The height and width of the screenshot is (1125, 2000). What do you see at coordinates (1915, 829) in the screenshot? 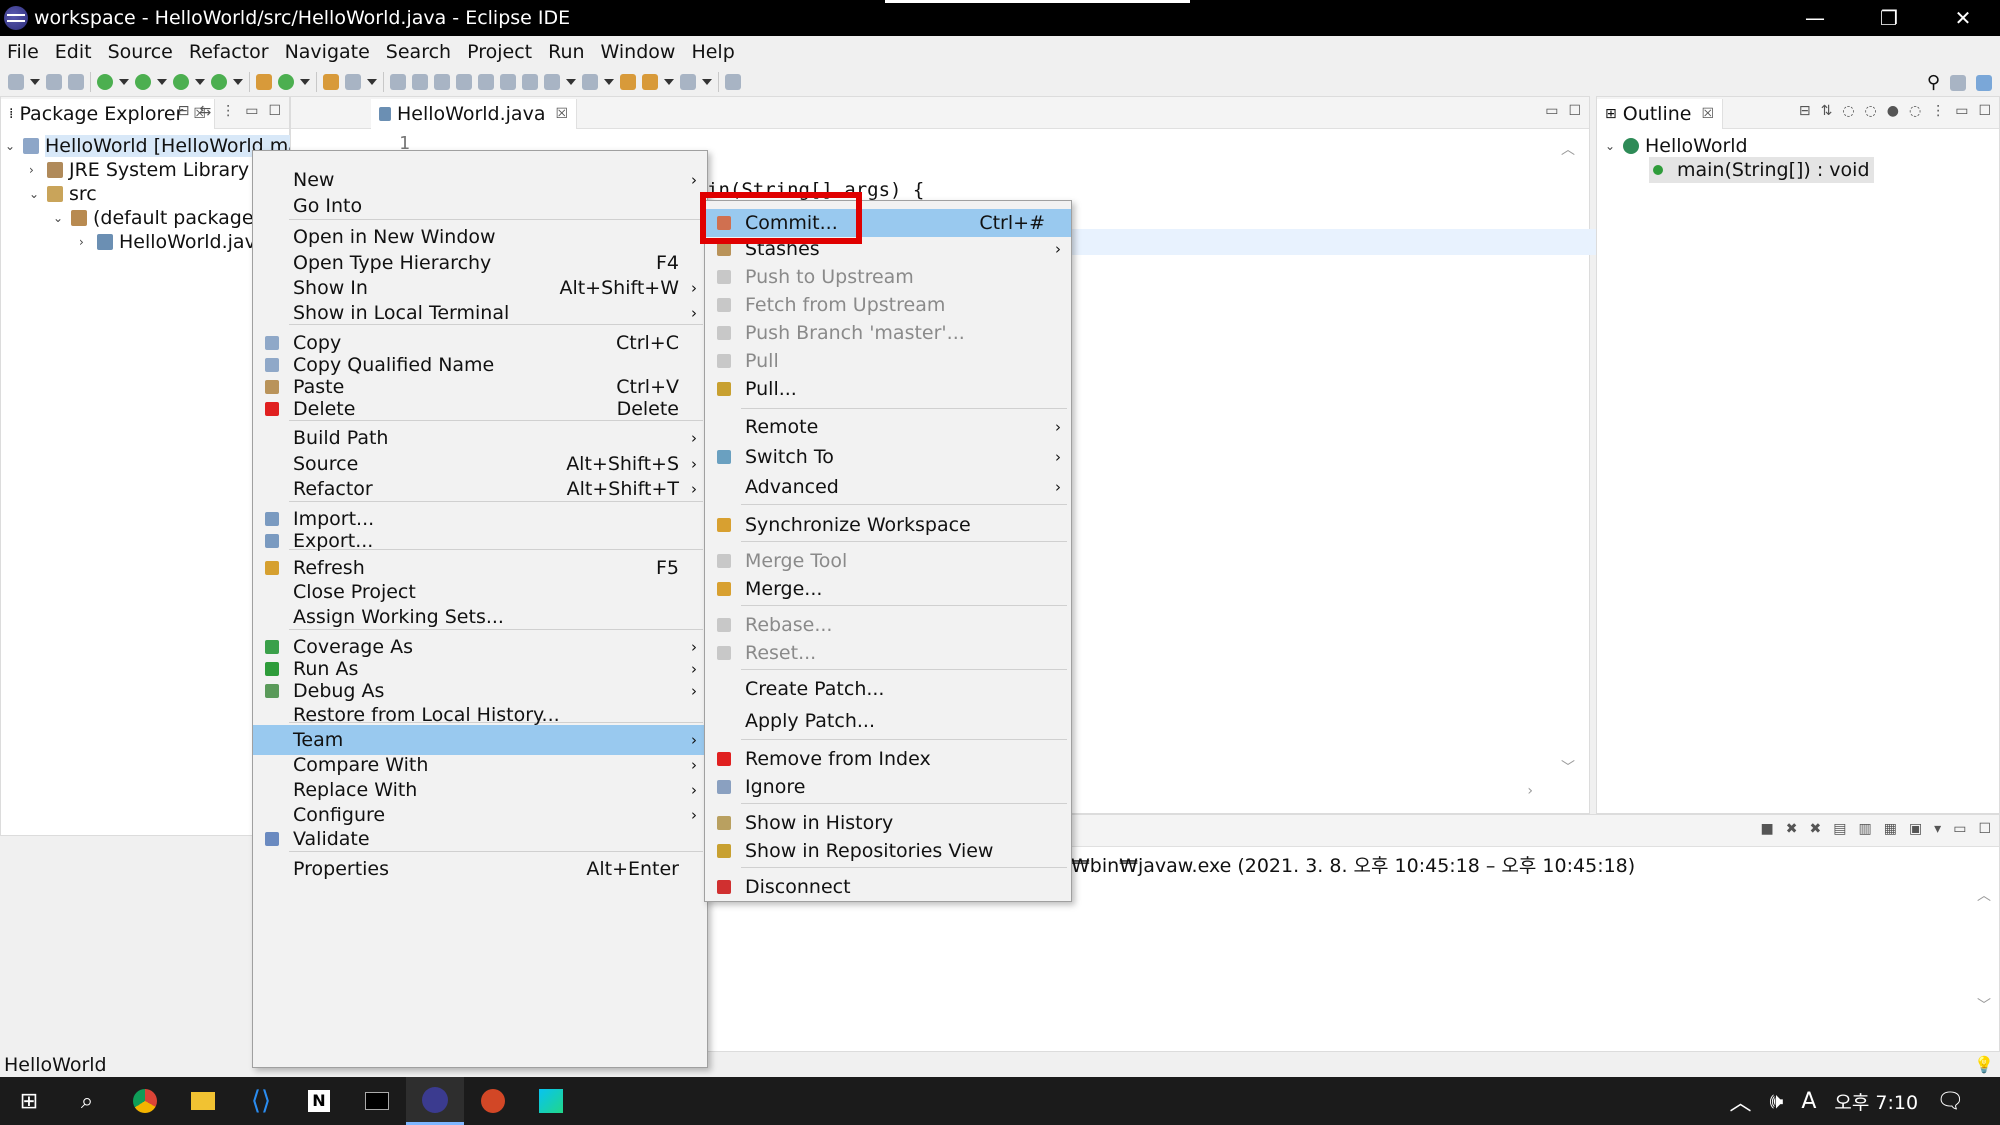
I see `display-console-icon: ▣` at bounding box center [1915, 829].